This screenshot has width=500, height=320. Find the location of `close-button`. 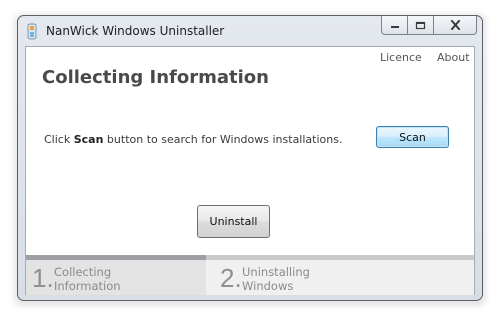

close-button is located at coordinates (455, 25).